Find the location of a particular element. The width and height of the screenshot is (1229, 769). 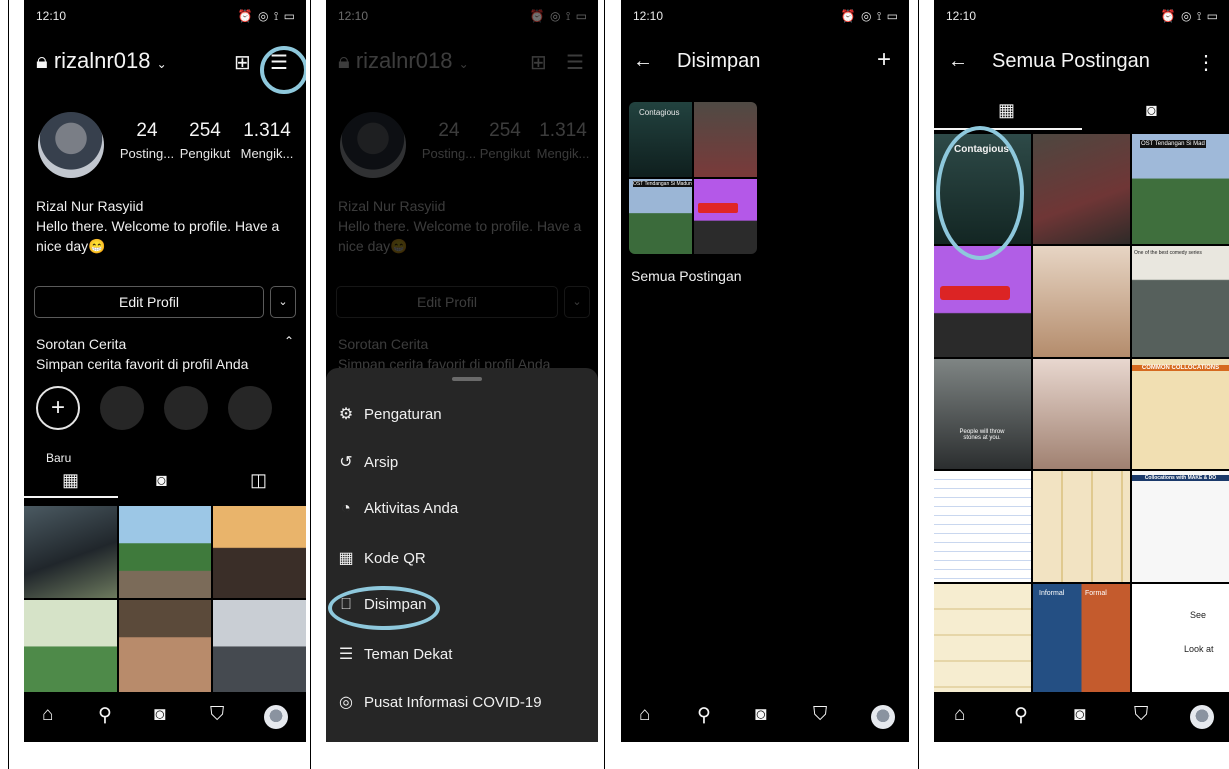

highlights-subtitle: Simpan cerita favorit di profil Anda is located at coordinates (142, 364).